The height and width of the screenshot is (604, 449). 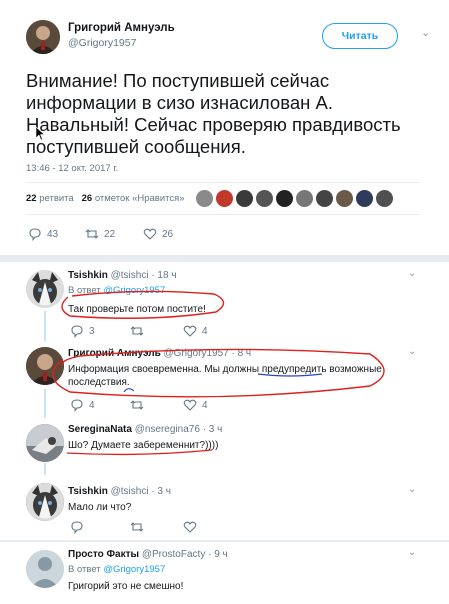 I want to click on reply-author: Григорий Амнуэль @Grigory1957 · 8 ч, so click(x=159, y=353).